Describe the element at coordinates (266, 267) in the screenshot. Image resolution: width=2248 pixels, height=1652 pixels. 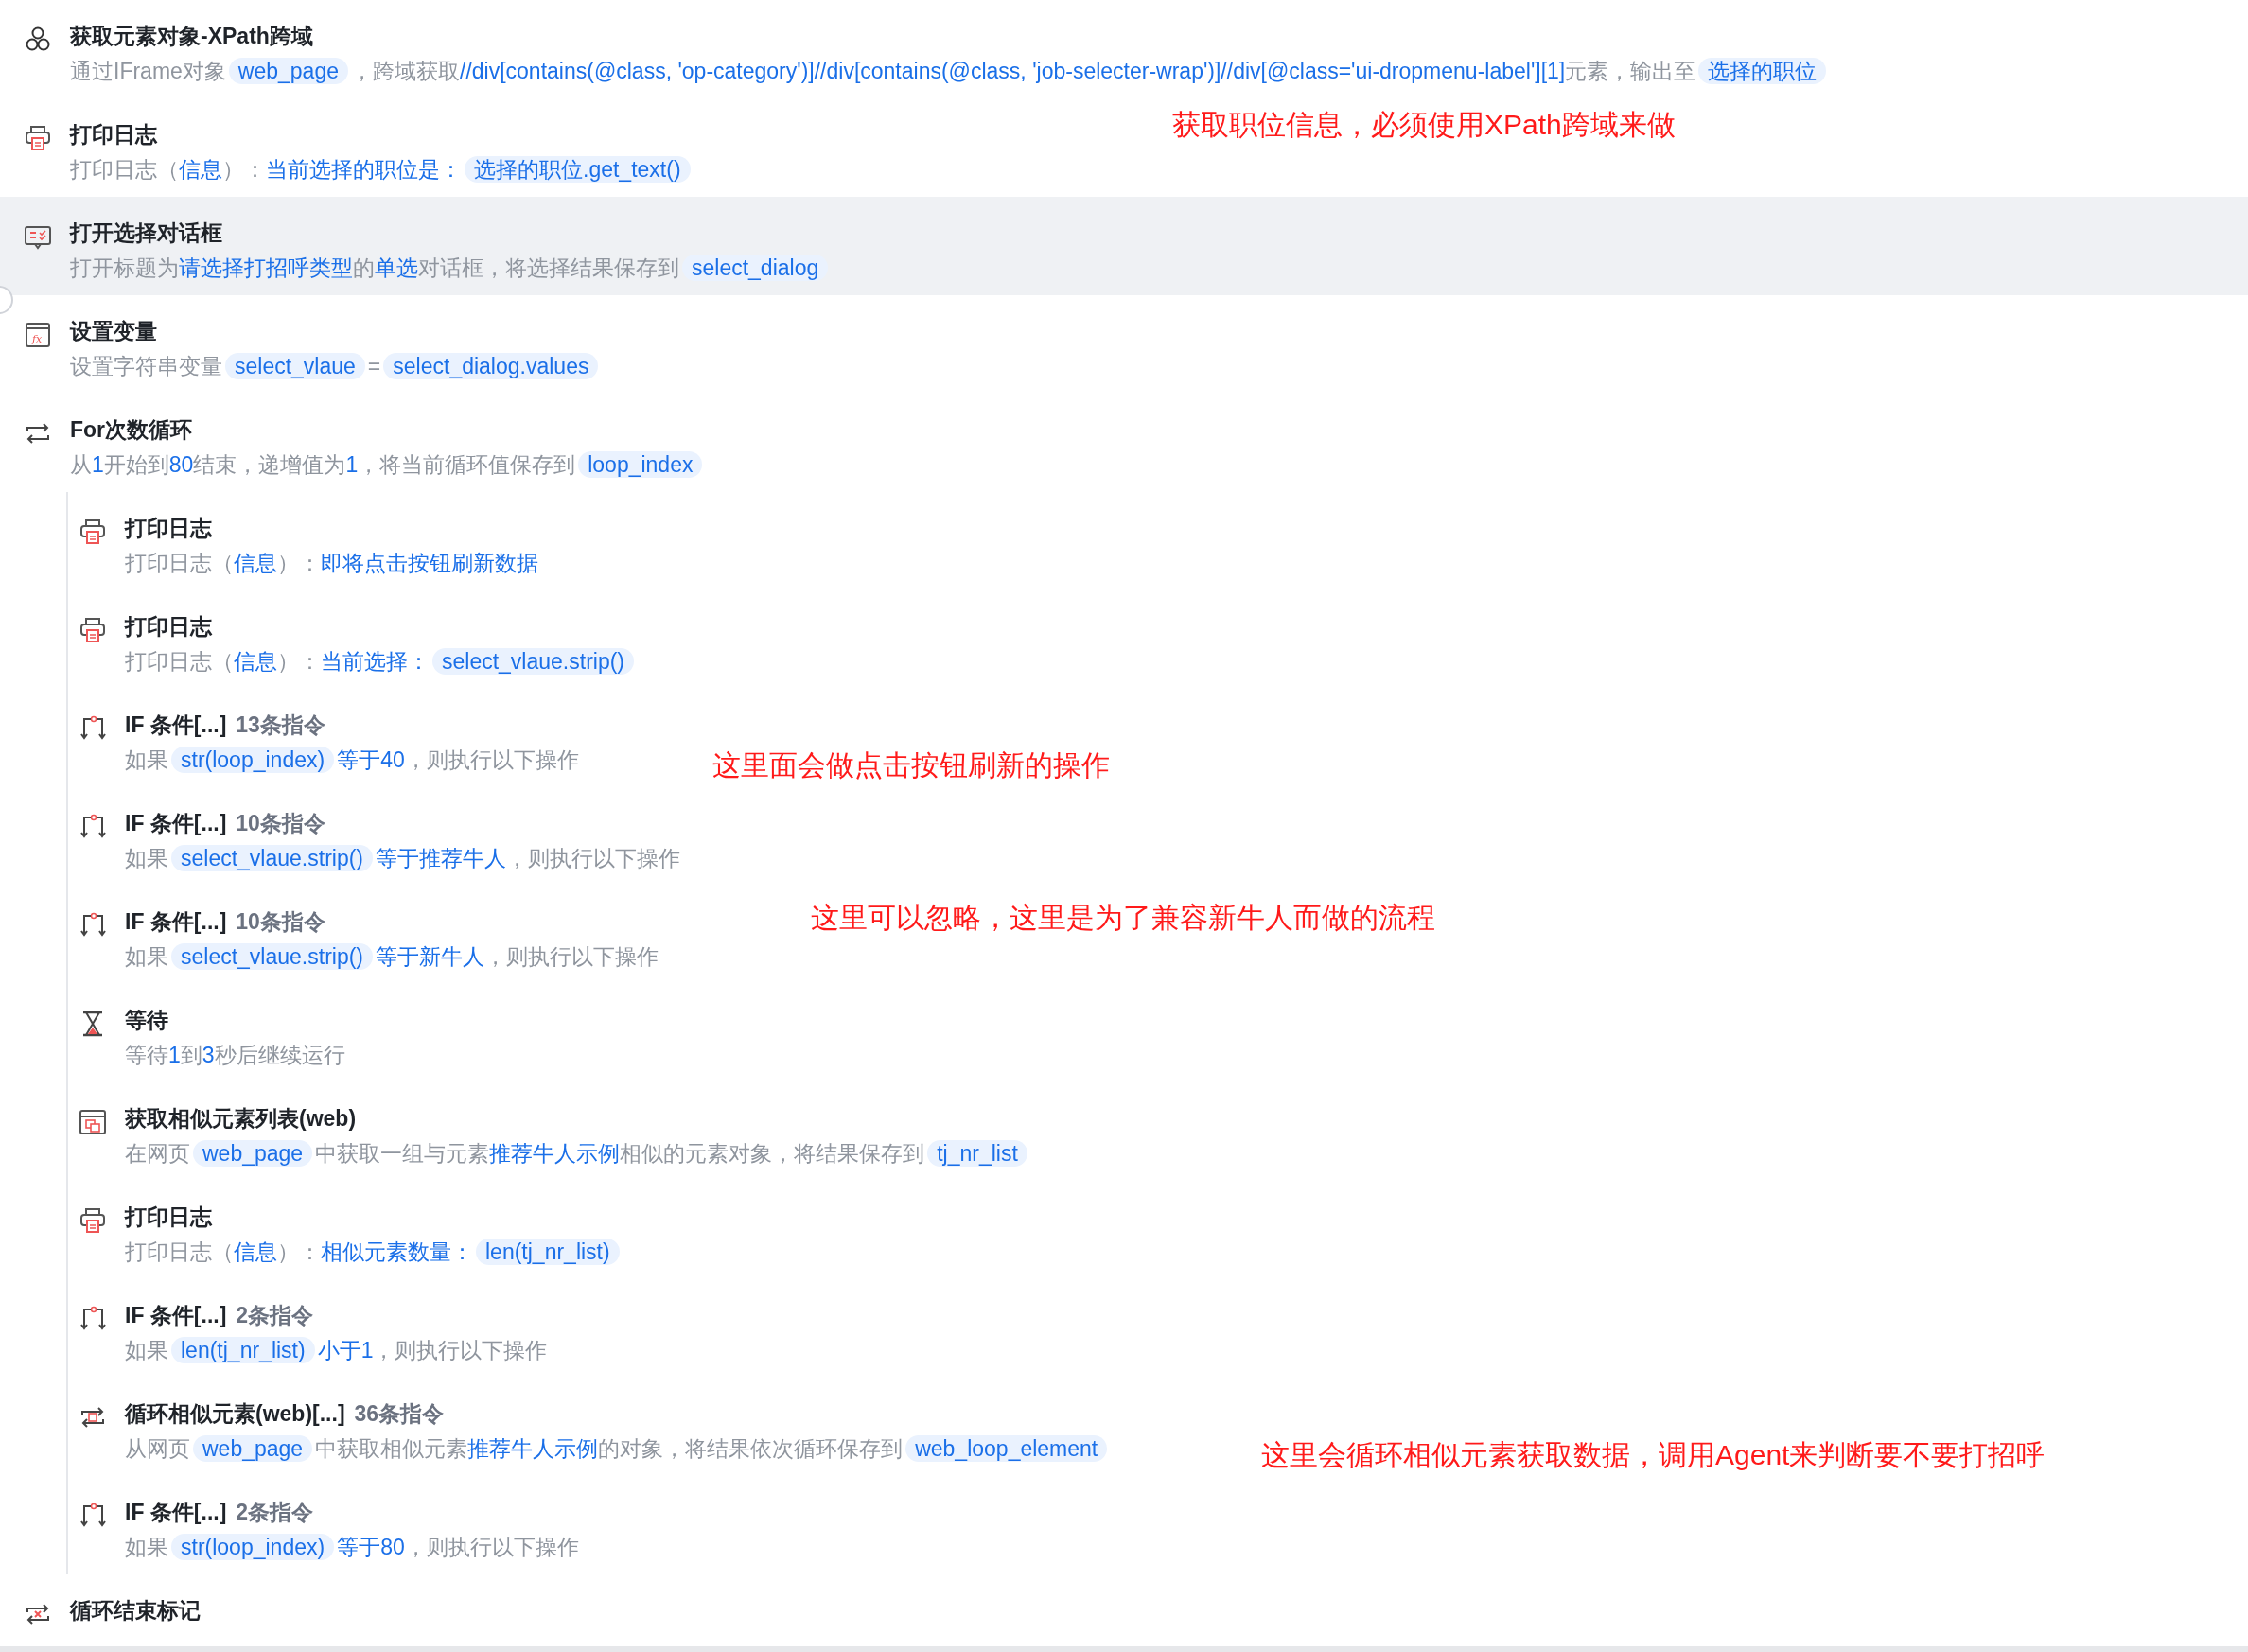
I see `parameter-link: 请选择打招呼类型` at that location.